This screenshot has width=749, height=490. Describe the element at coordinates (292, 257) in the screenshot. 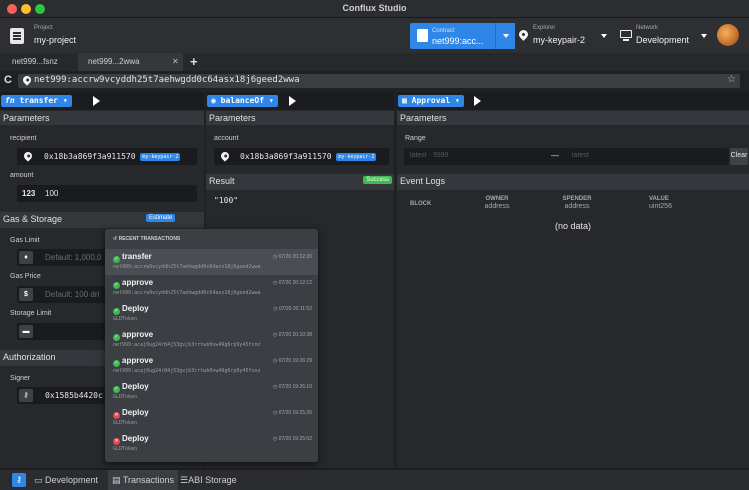

I see `transaction-time: ◷ 07/20 20:12:20` at that location.